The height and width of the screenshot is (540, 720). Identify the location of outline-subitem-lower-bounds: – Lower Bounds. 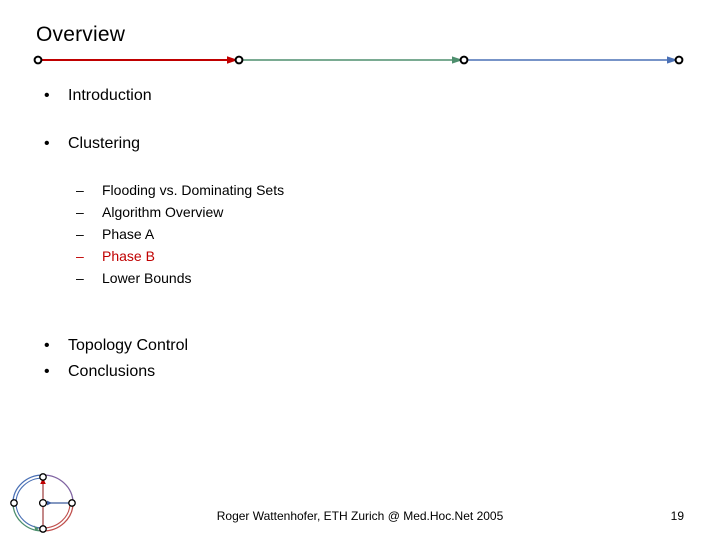
(360, 279).